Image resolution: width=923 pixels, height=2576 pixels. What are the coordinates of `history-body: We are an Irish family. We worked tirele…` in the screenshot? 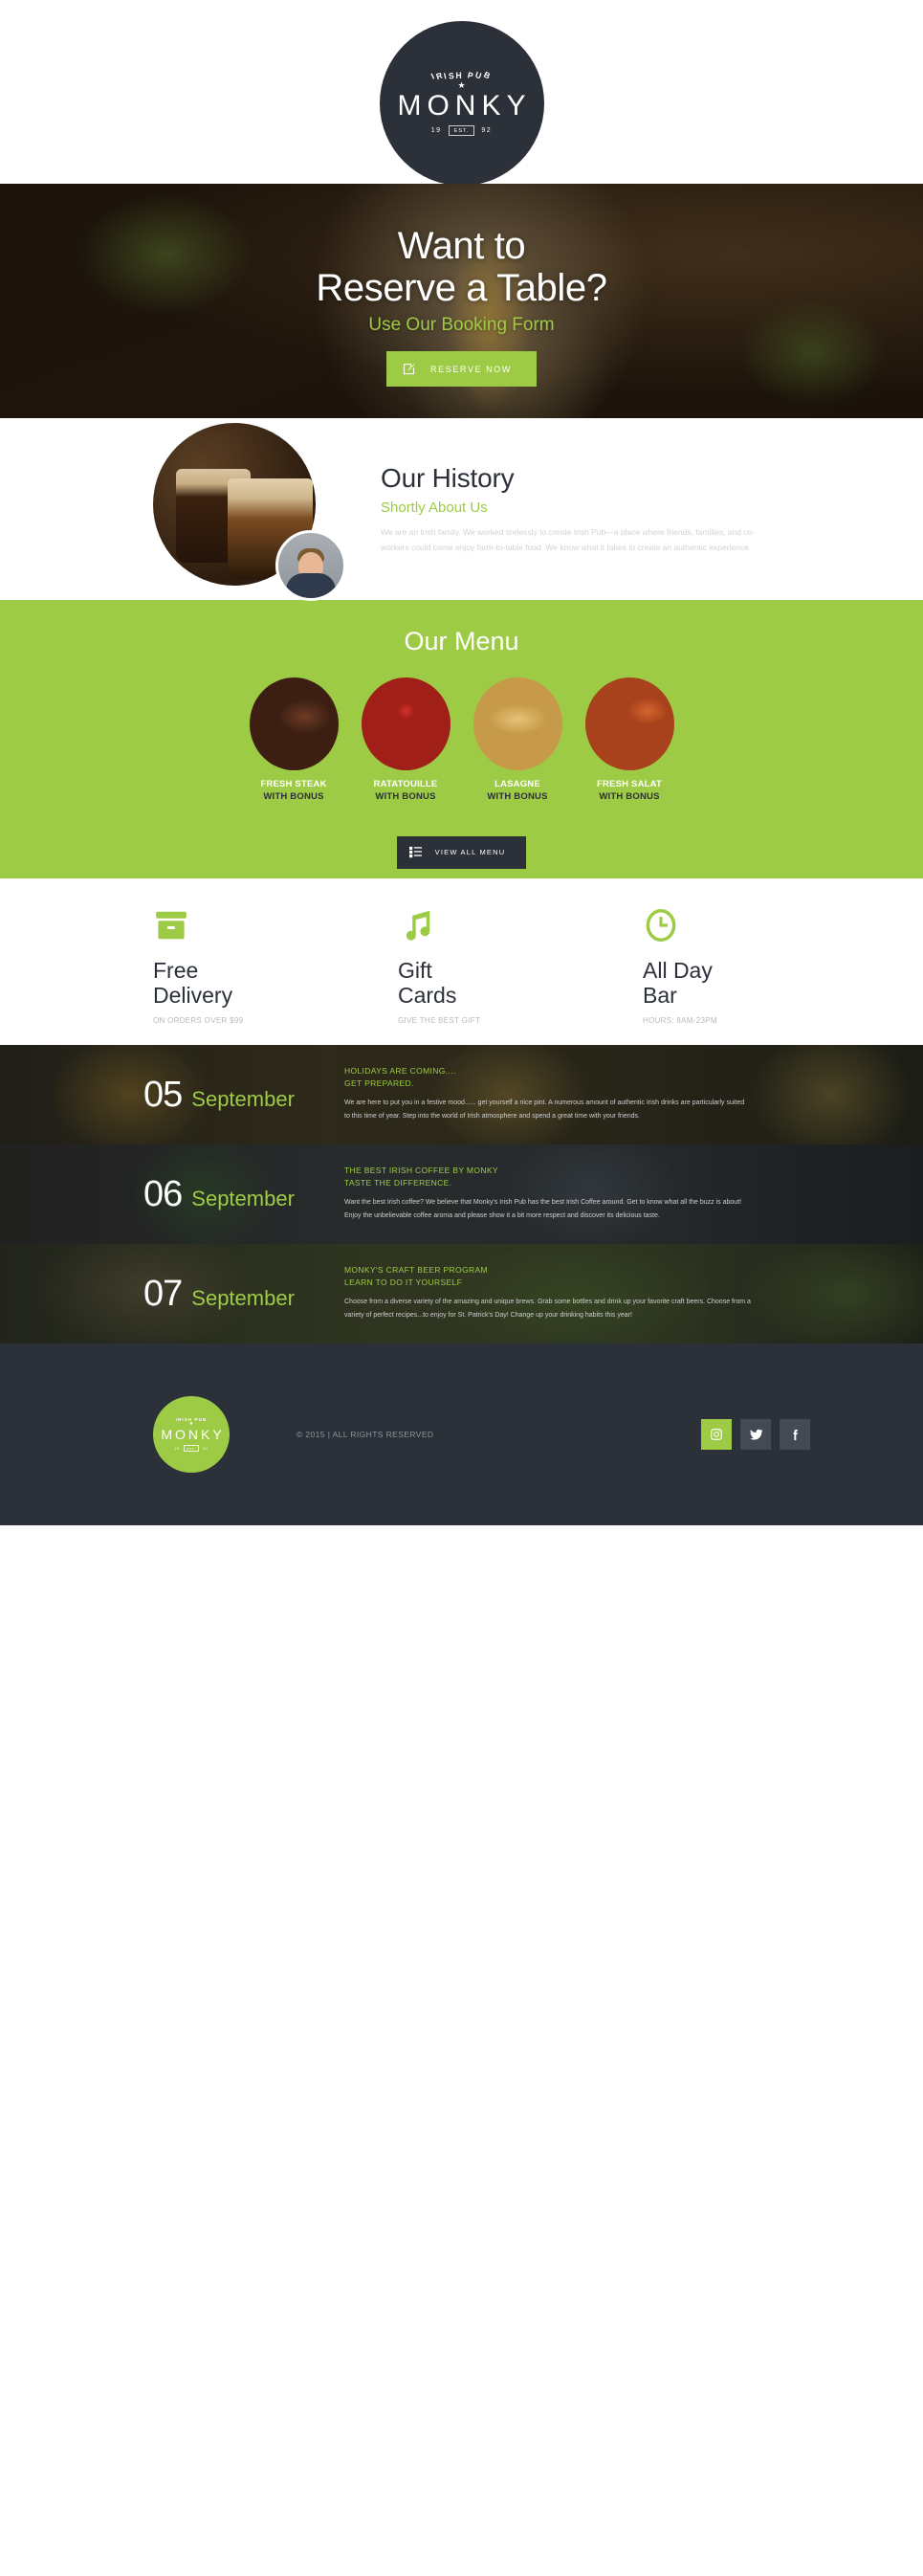 It's located at (568, 539).